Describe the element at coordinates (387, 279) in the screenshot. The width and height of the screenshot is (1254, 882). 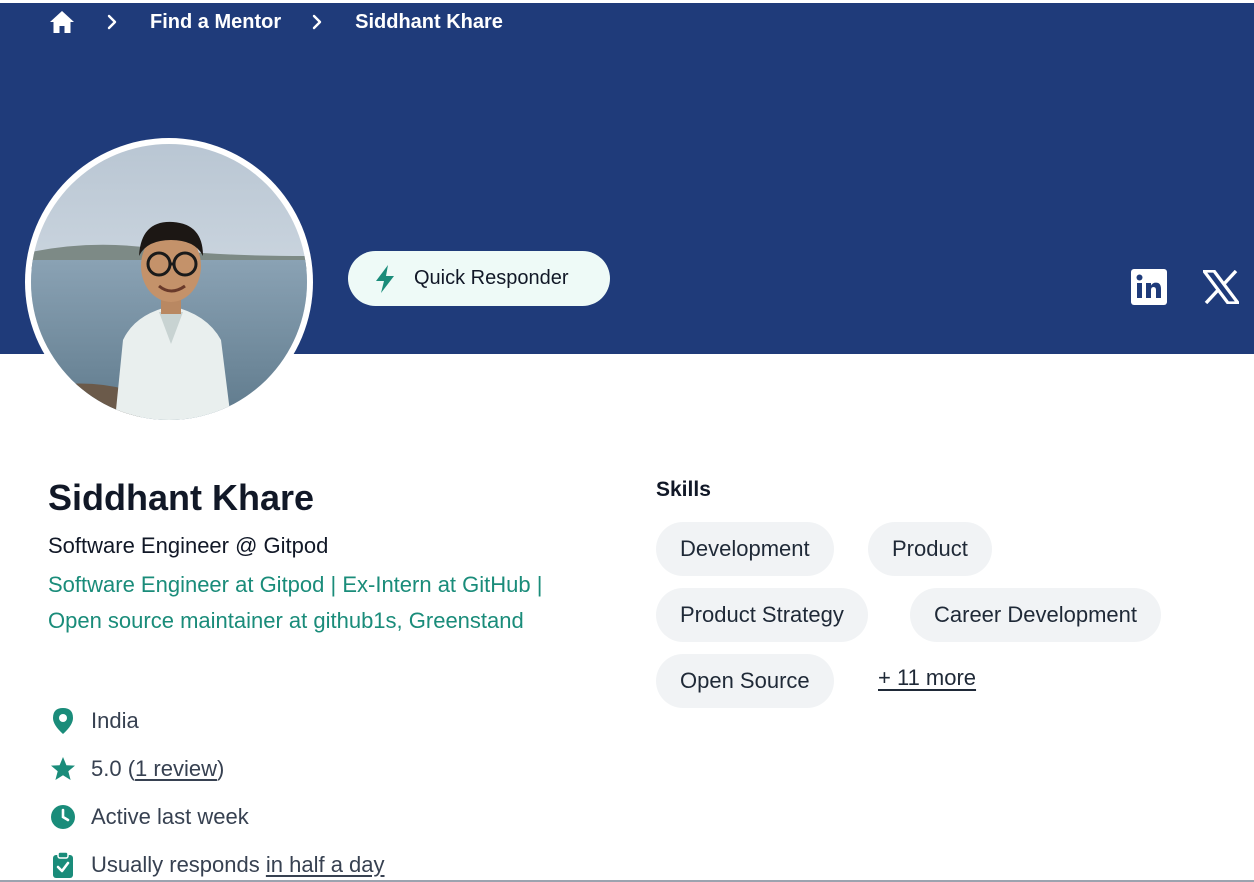
I see `bolt-icon` at that location.